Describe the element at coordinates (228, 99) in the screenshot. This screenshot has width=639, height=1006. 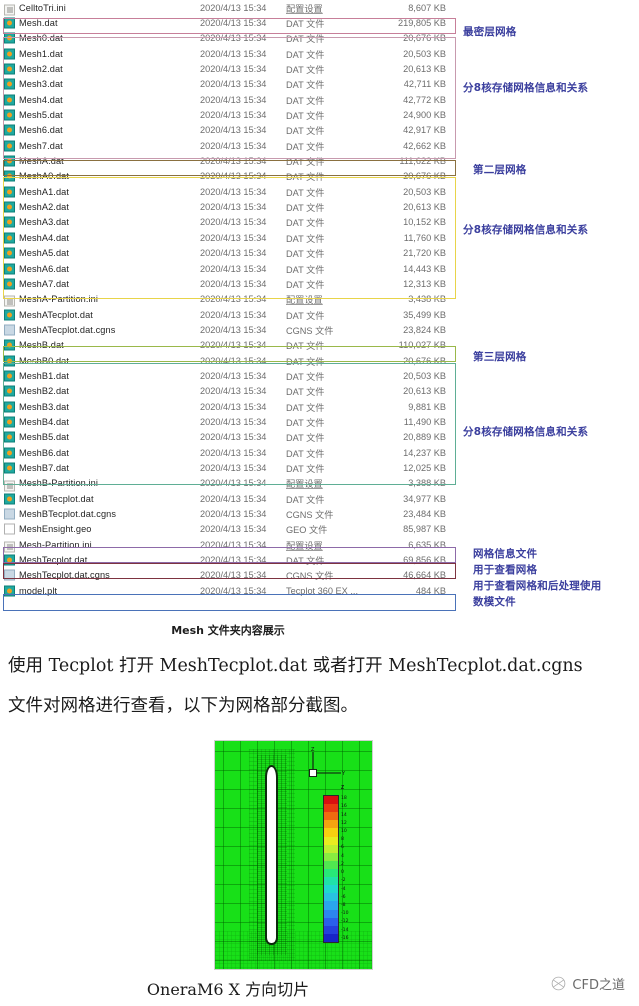
I see `table-row: Mesh4.dat 2020/4/13 15:34 DAT 文件 42,772 KB` at that location.